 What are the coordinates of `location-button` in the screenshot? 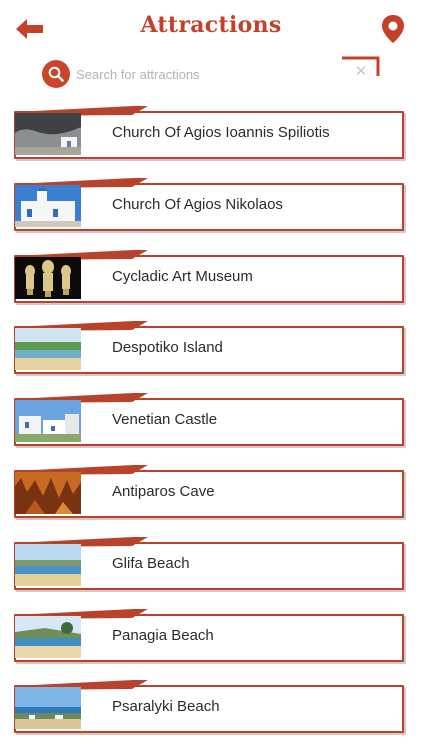 It's located at (393, 29).